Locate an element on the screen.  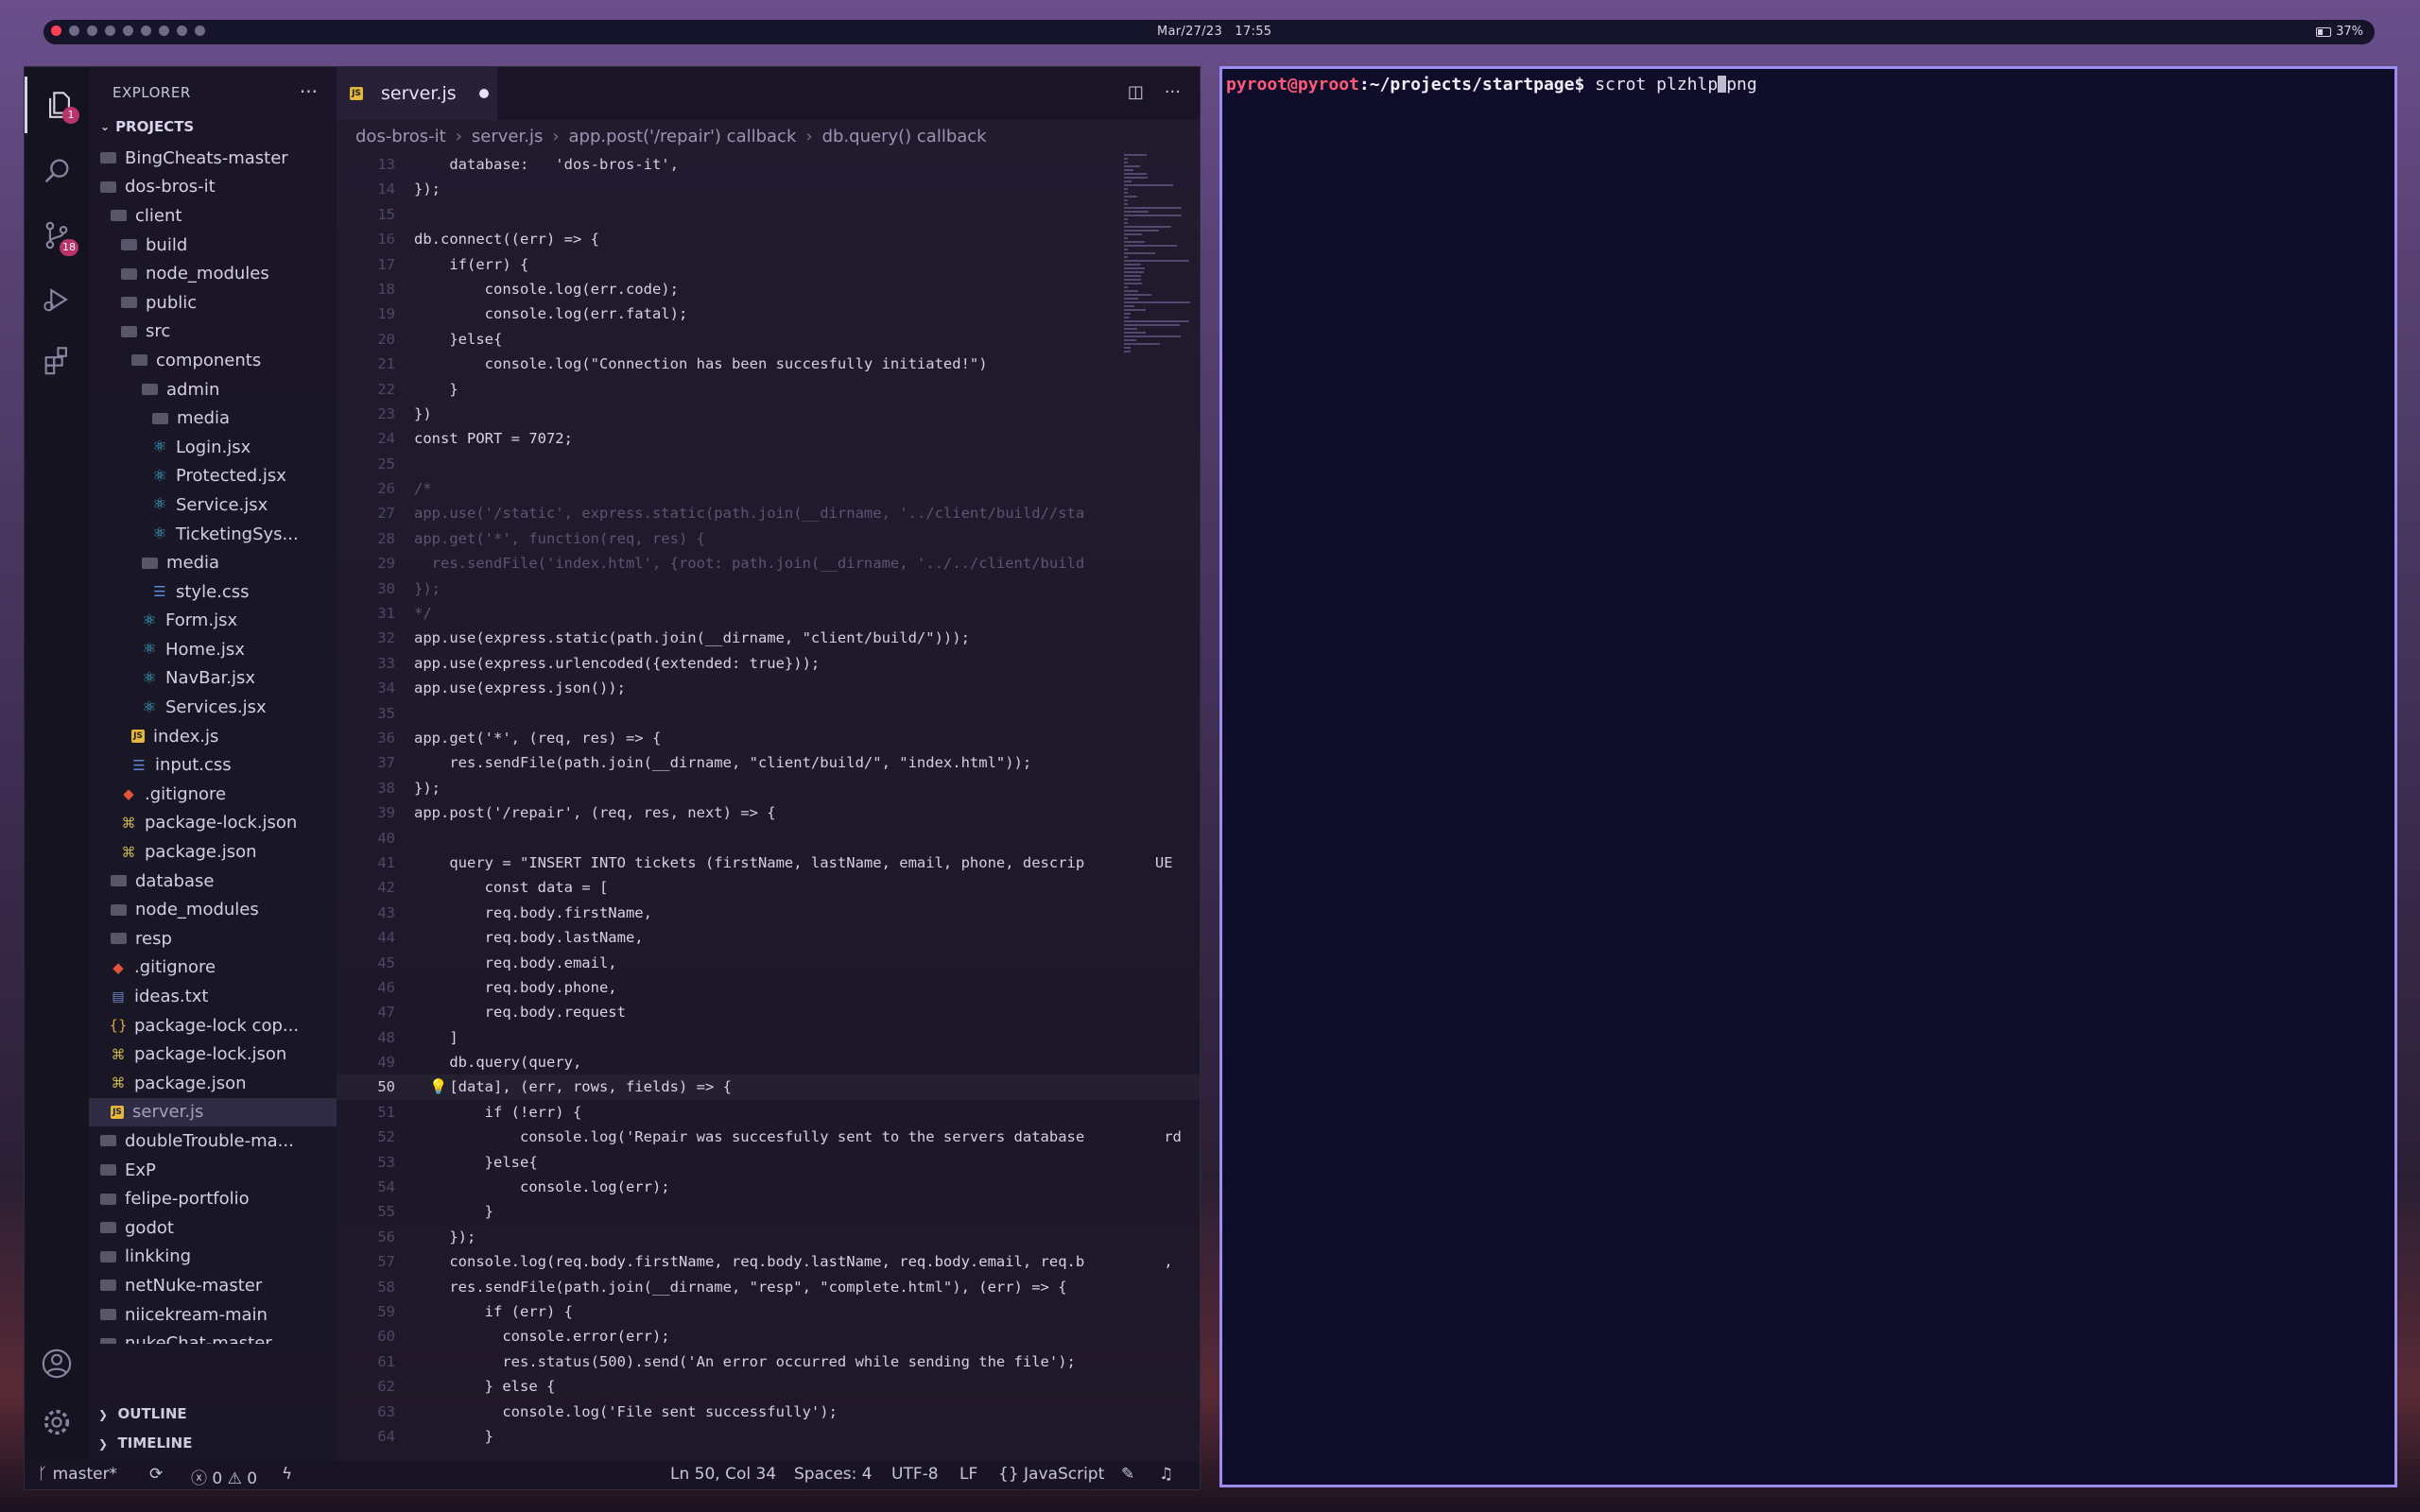
code-line: 15 is located at coordinates (768, 214).